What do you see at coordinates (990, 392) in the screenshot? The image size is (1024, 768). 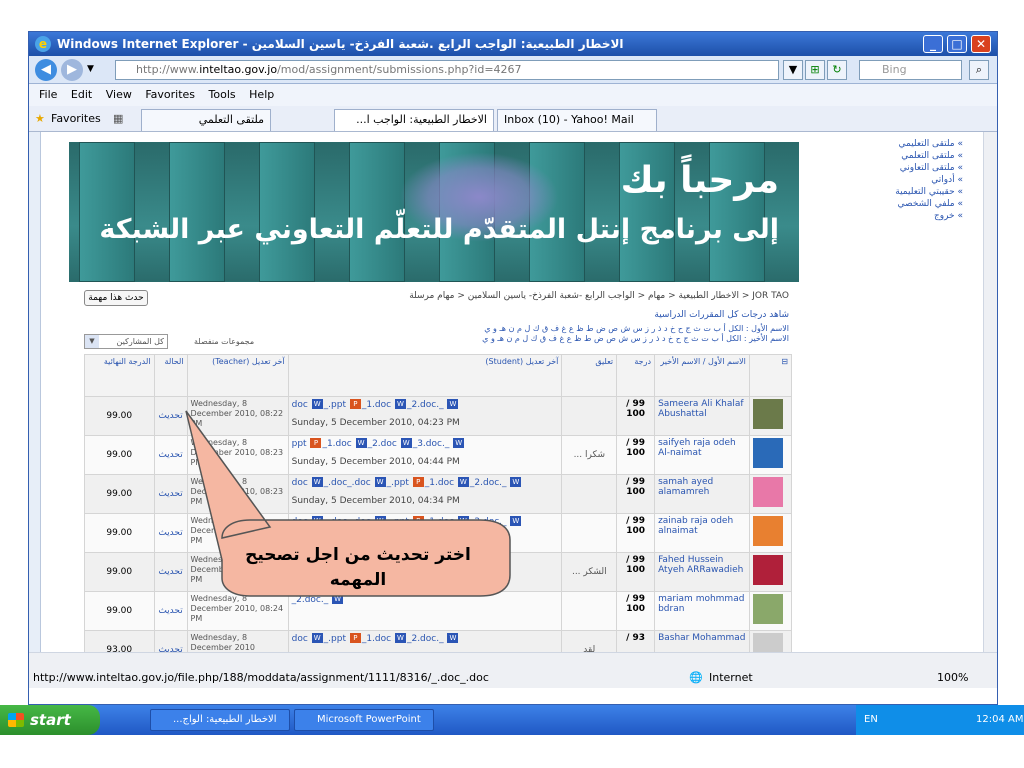 I see `vertical-scrollbar` at bounding box center [990, 392].